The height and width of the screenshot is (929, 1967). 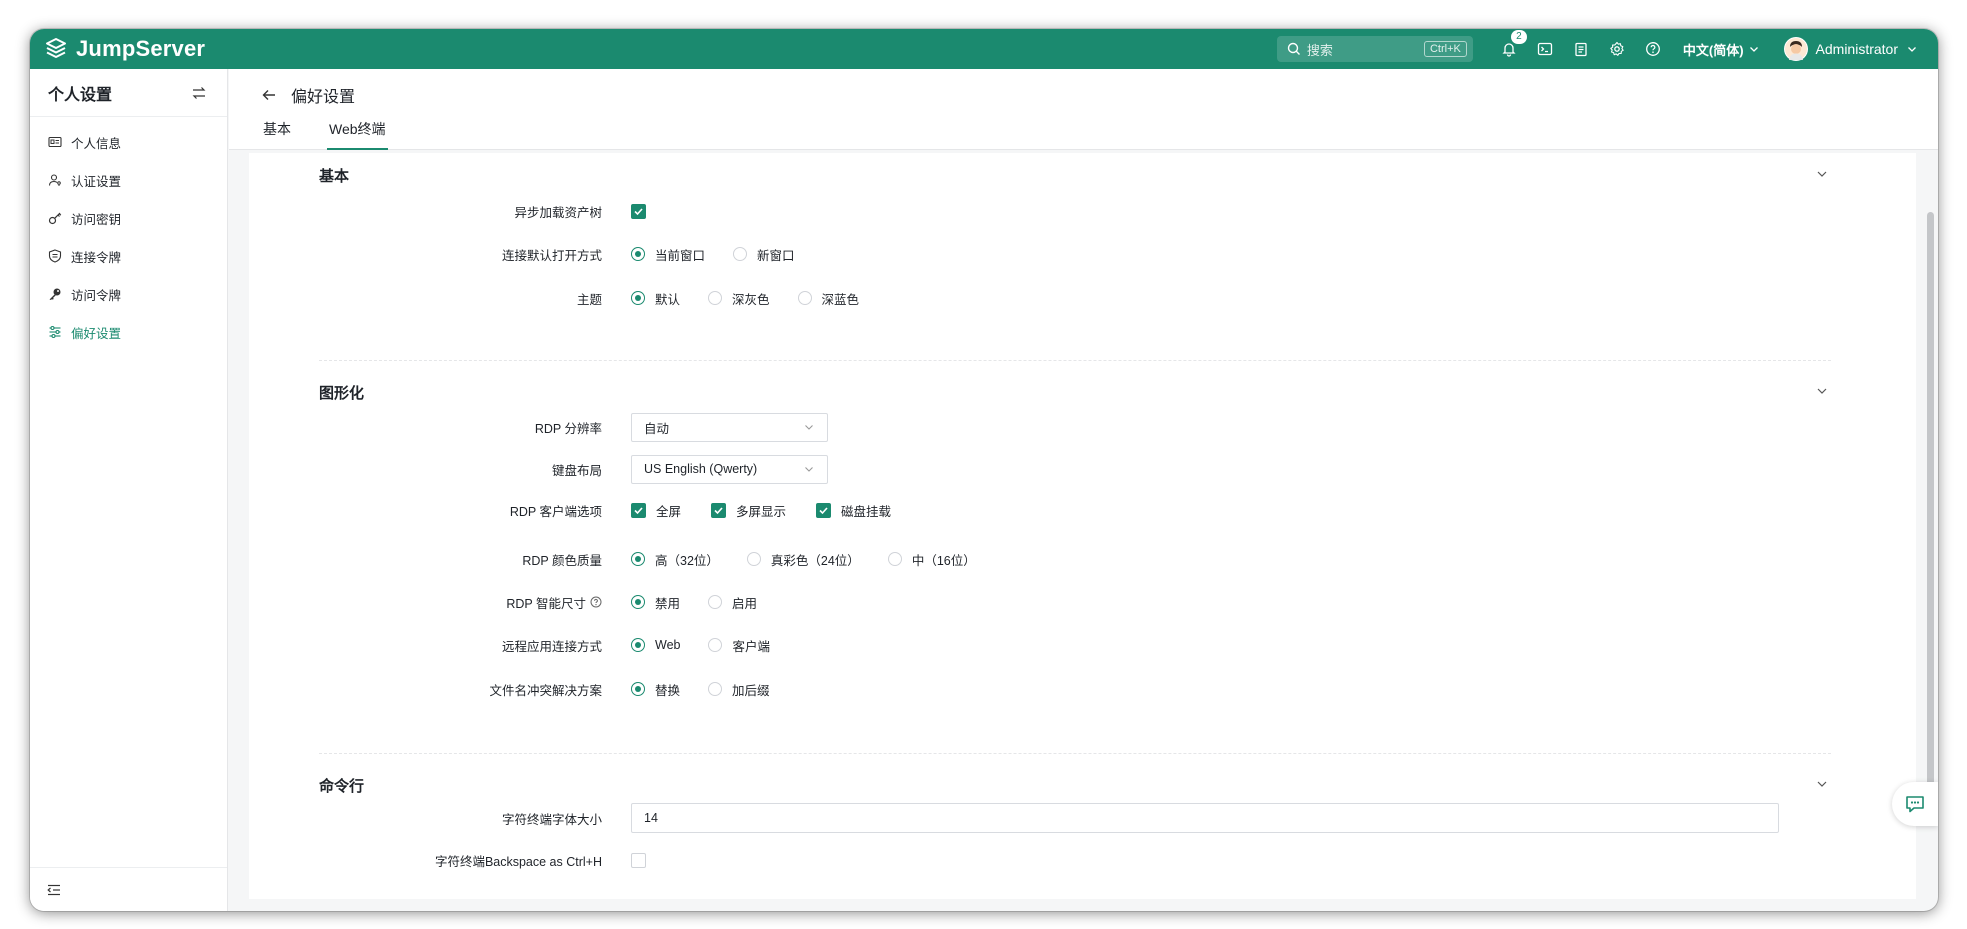 I want to click on tab-basic: 基本, so click(x=277, y=133).